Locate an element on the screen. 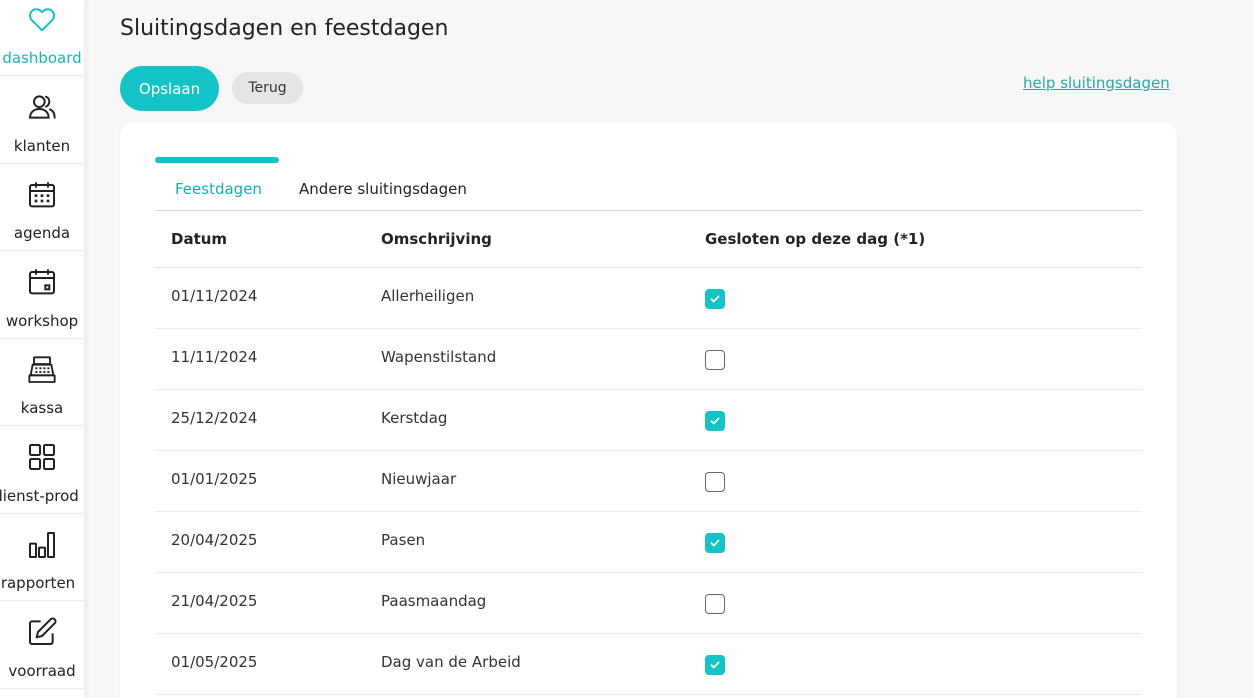 This screenshot has width=1254, height=698. row-date: 01/05/2025 is located at coordinates (268, 664).